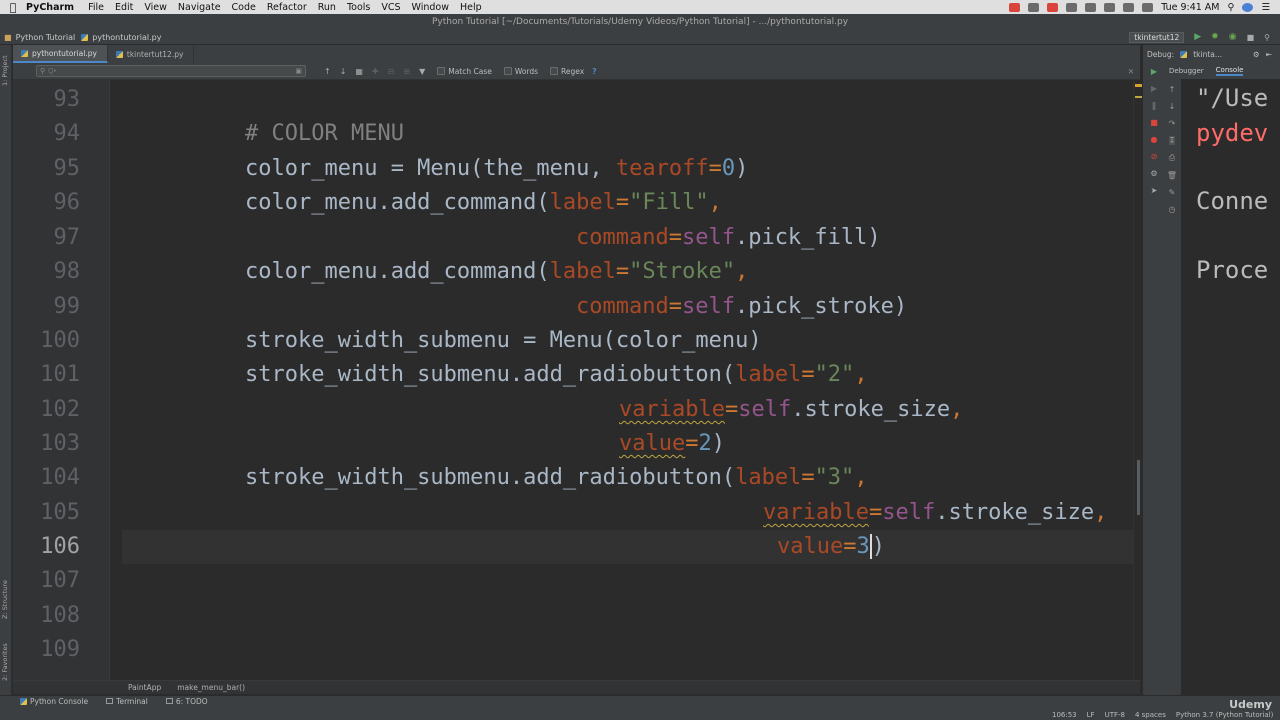 The height and width of the screenshot is (720, 1280). Describe the element at coordinates (520, 71) in the screenshot. I see `words-checkbox: Words` at that location.